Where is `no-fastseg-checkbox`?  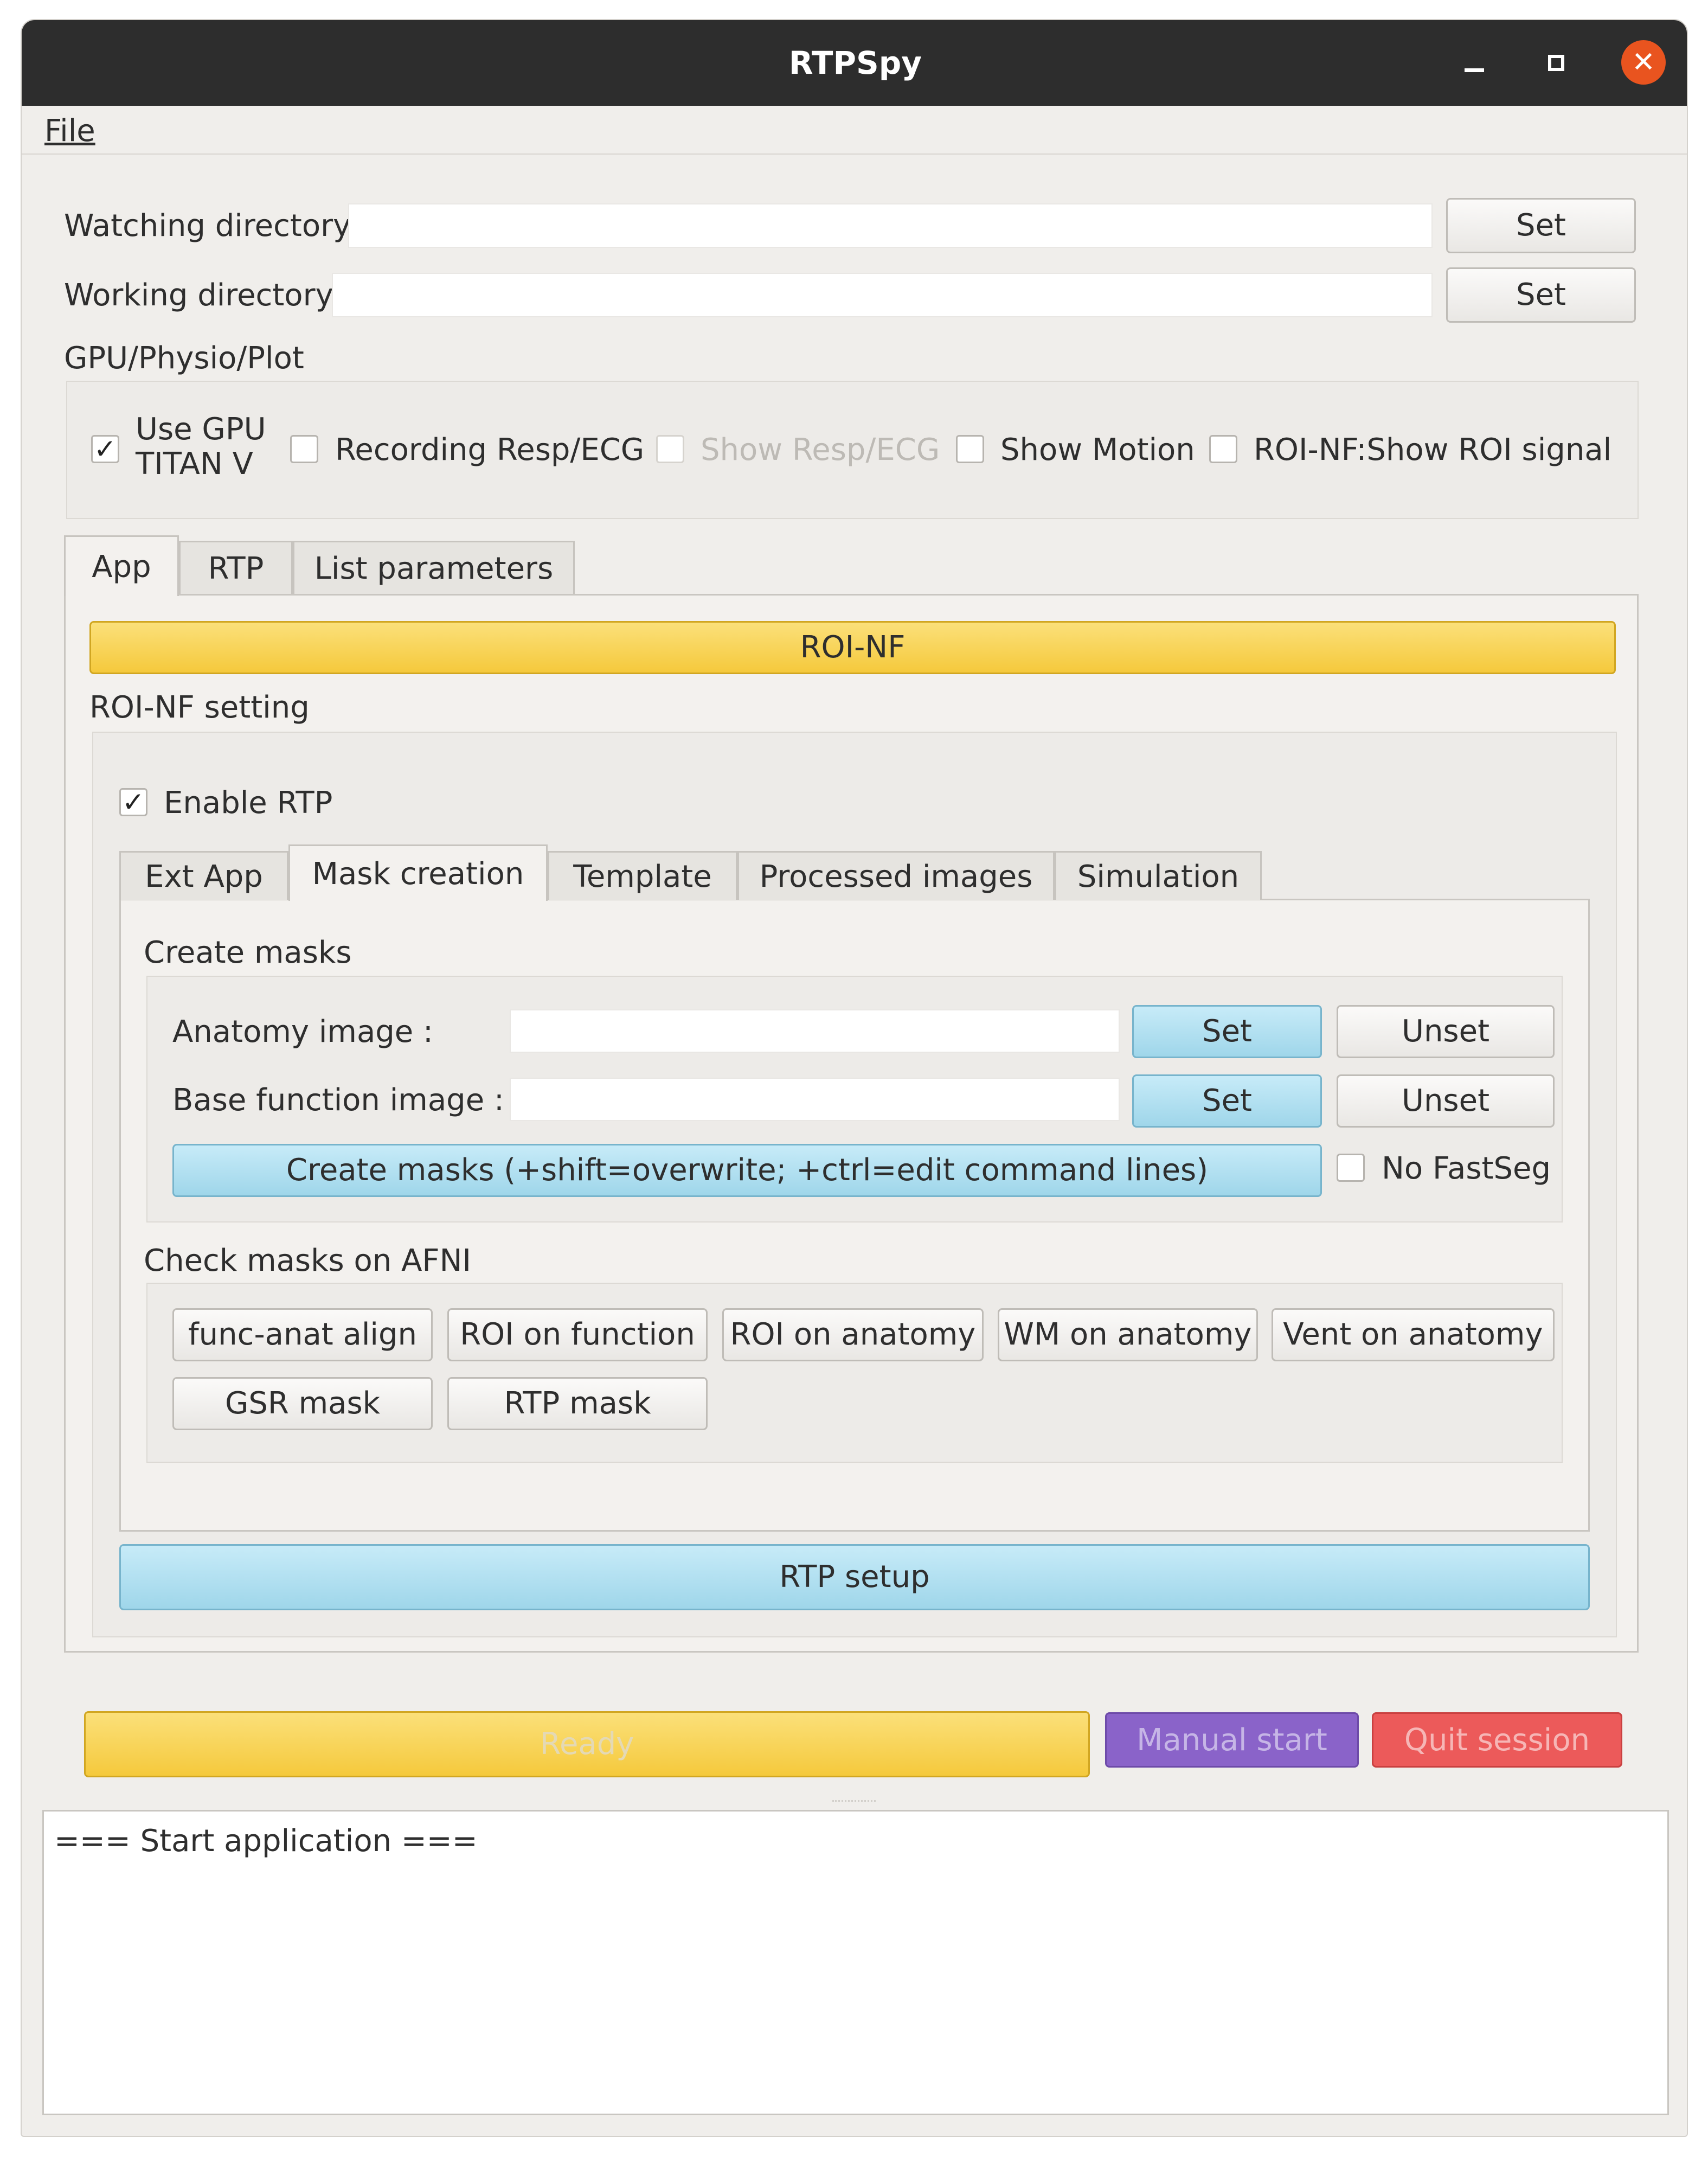 no-fastseg-checkbox is located at coordinates (1351, 1168).